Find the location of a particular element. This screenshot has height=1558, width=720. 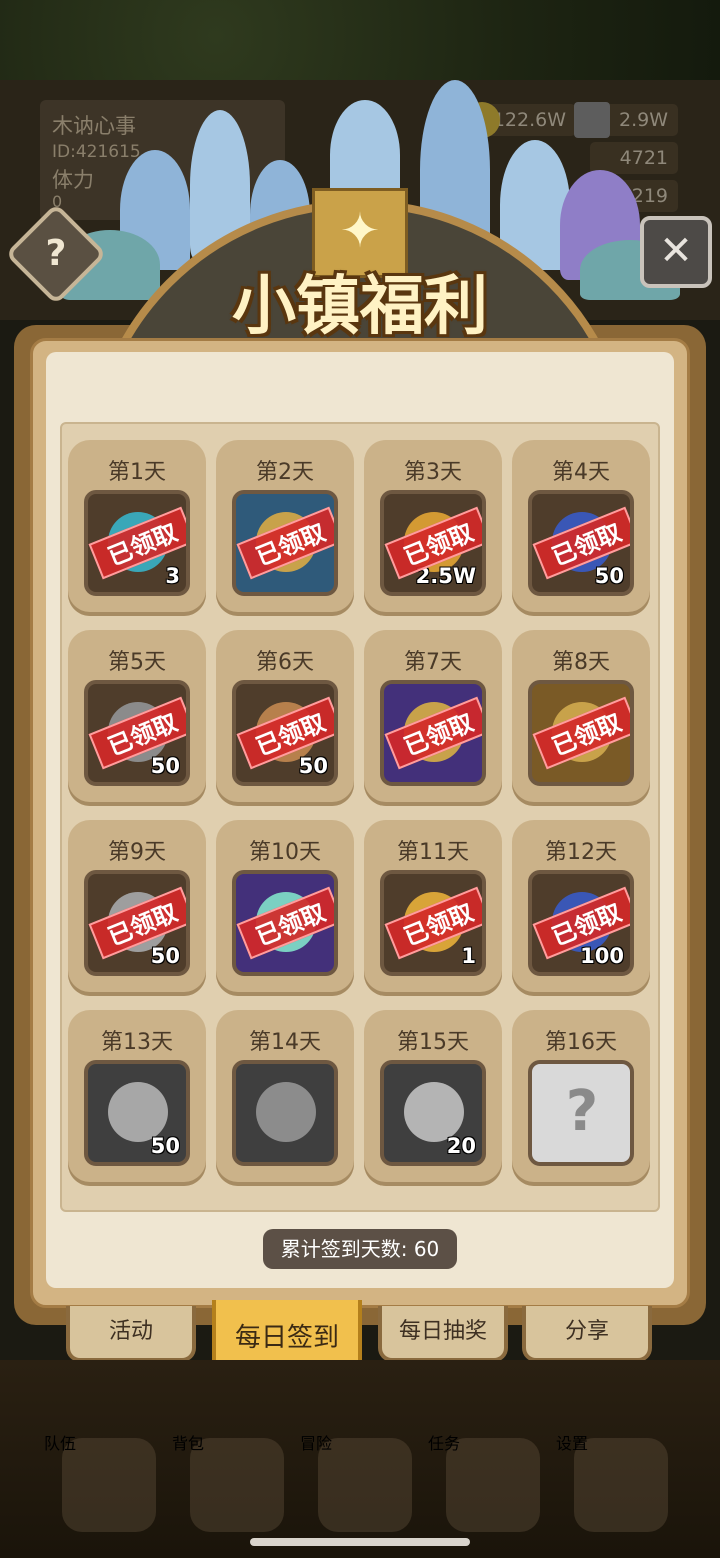

close-button: ✕ is located at coordinates (676, 252).